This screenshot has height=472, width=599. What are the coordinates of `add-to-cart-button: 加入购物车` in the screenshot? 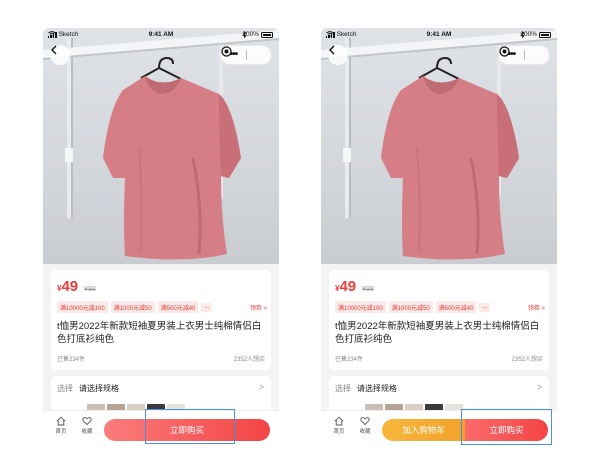 It's located at (423, 430).